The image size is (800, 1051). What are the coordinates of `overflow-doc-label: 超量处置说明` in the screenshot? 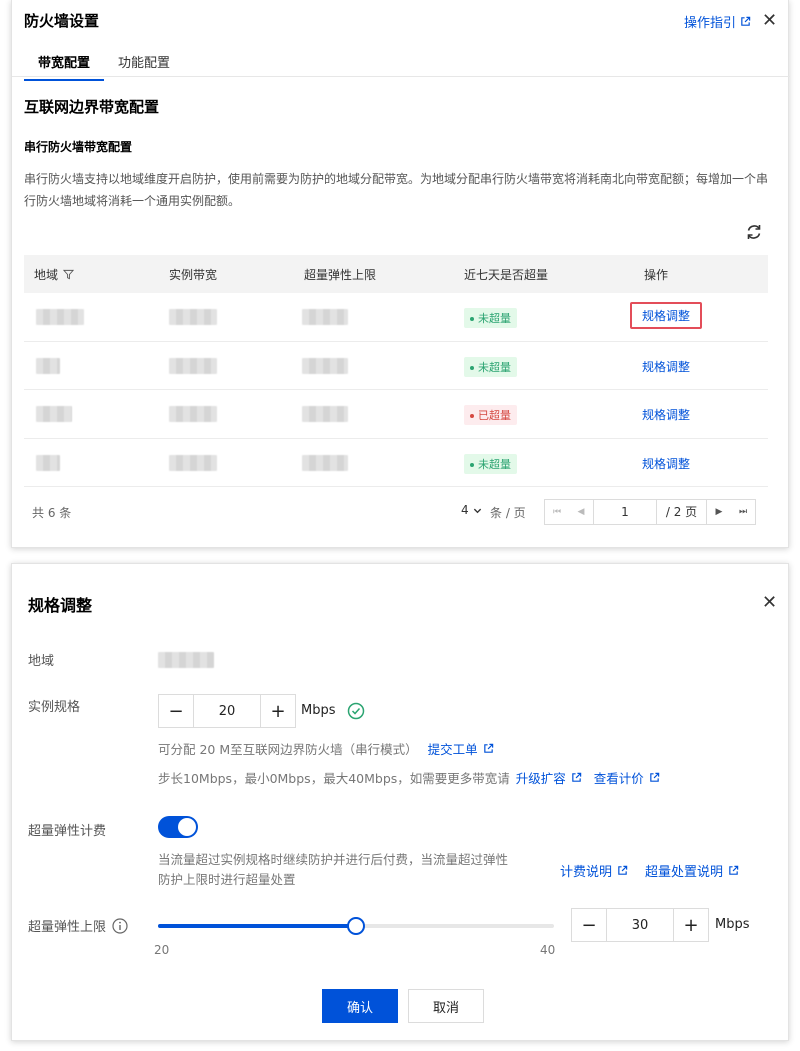 It's located at (684, 872).